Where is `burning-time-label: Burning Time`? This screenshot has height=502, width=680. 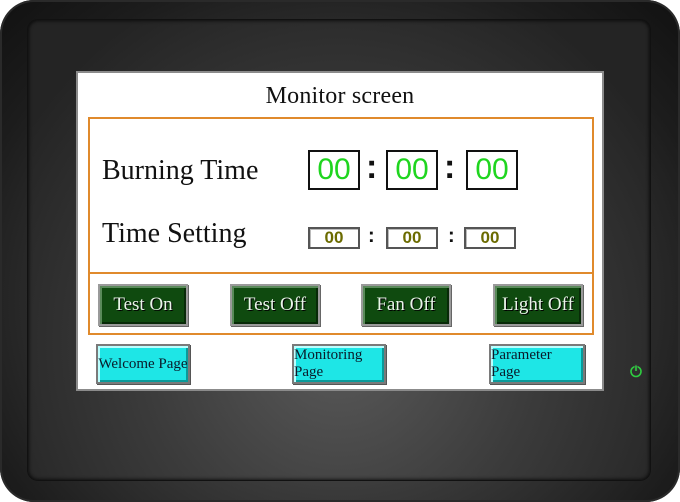 burning-time-label: Burning Time is located at coordinates (180, 170).